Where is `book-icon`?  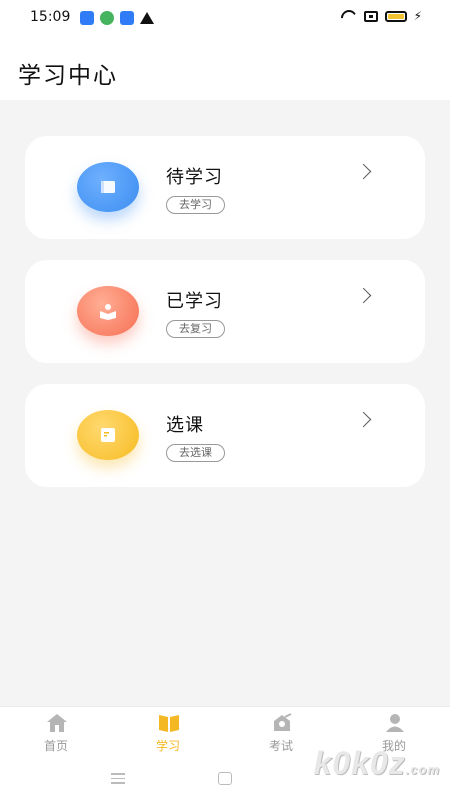
book-icon is located at coordinates (108, 187).